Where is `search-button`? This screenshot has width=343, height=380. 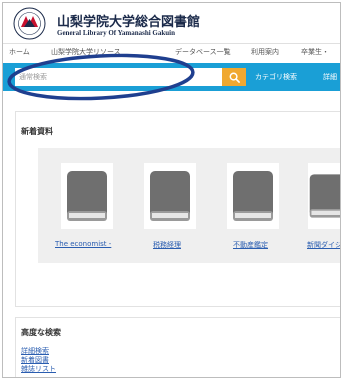 search-button is located at coordinates (234, 77).